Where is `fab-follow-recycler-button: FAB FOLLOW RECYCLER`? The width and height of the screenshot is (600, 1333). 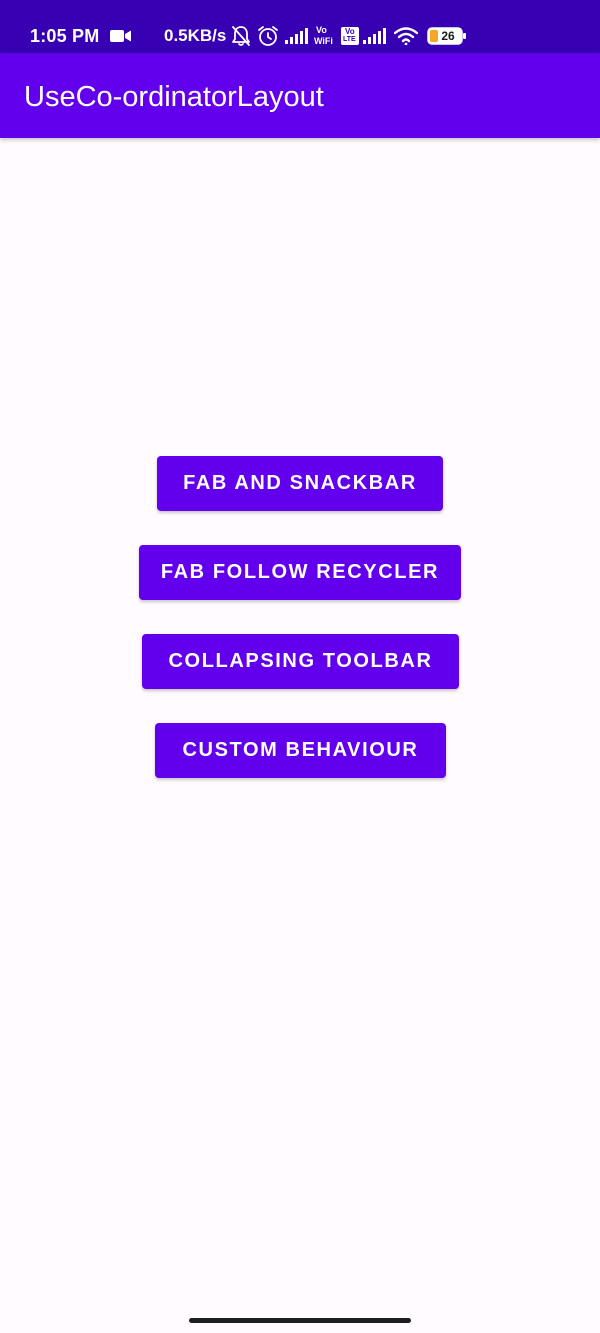
fab-follow-recycler-button: FAB FOLLOW RECYCLER is located at coordinates (300, 572).